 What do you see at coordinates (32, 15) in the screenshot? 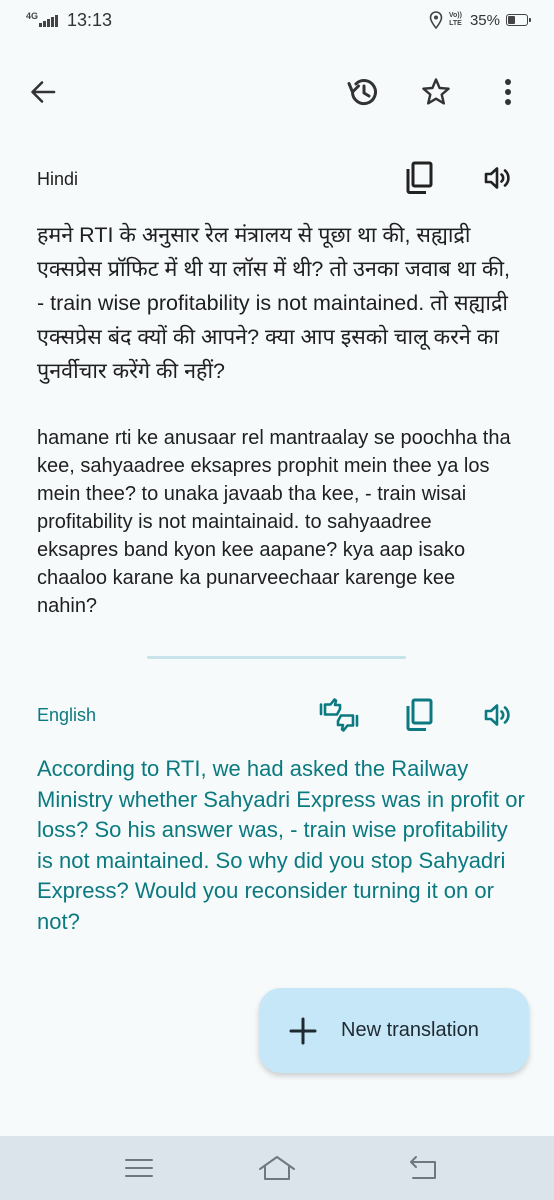
I see `network-type: 4G` at bounding box center [32, 15].